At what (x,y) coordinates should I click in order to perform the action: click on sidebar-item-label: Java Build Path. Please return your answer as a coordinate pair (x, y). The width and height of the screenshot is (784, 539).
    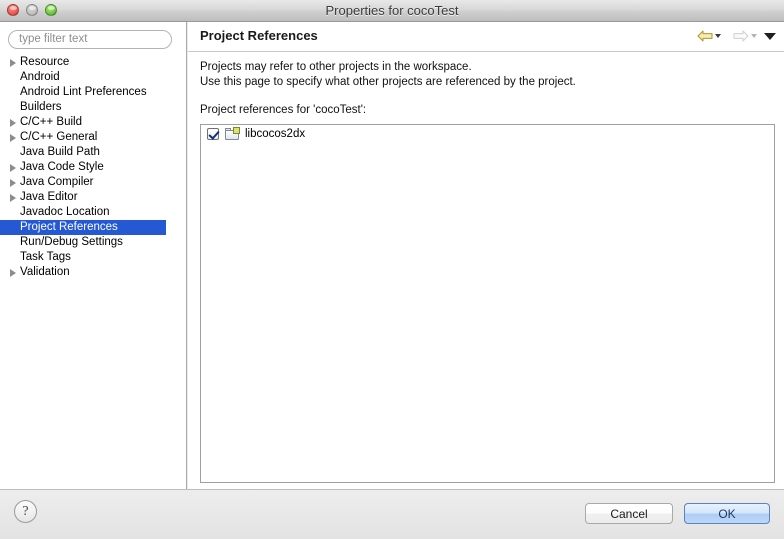
    Looking at the image, I should click on (60, 152).